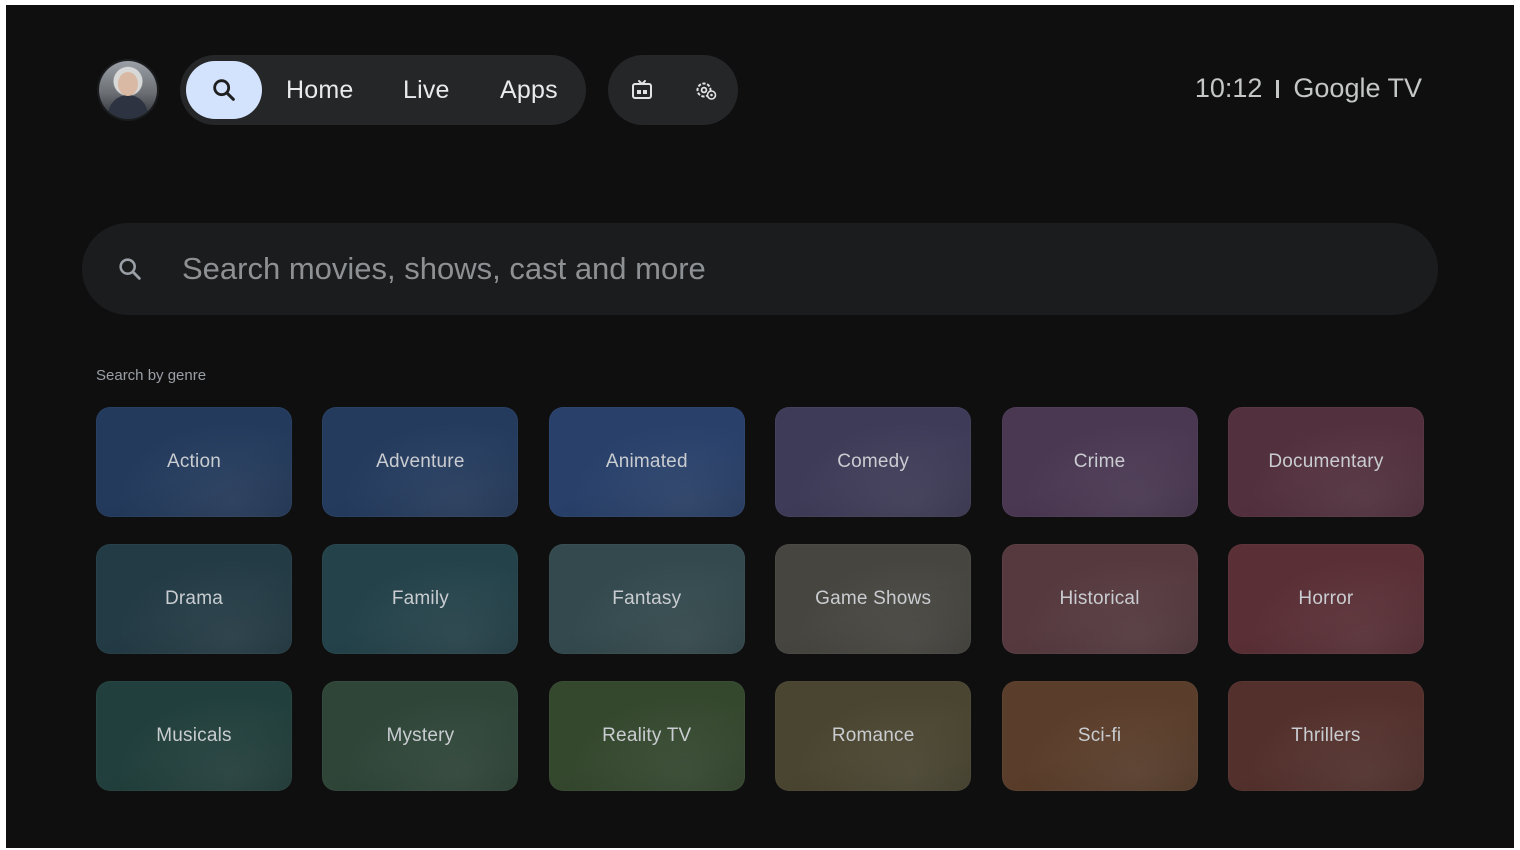  Describe the element at coordinates (1099, 736) in the screenshot. I see `genre-tile-sci-fi: Sci-fi` at that location.